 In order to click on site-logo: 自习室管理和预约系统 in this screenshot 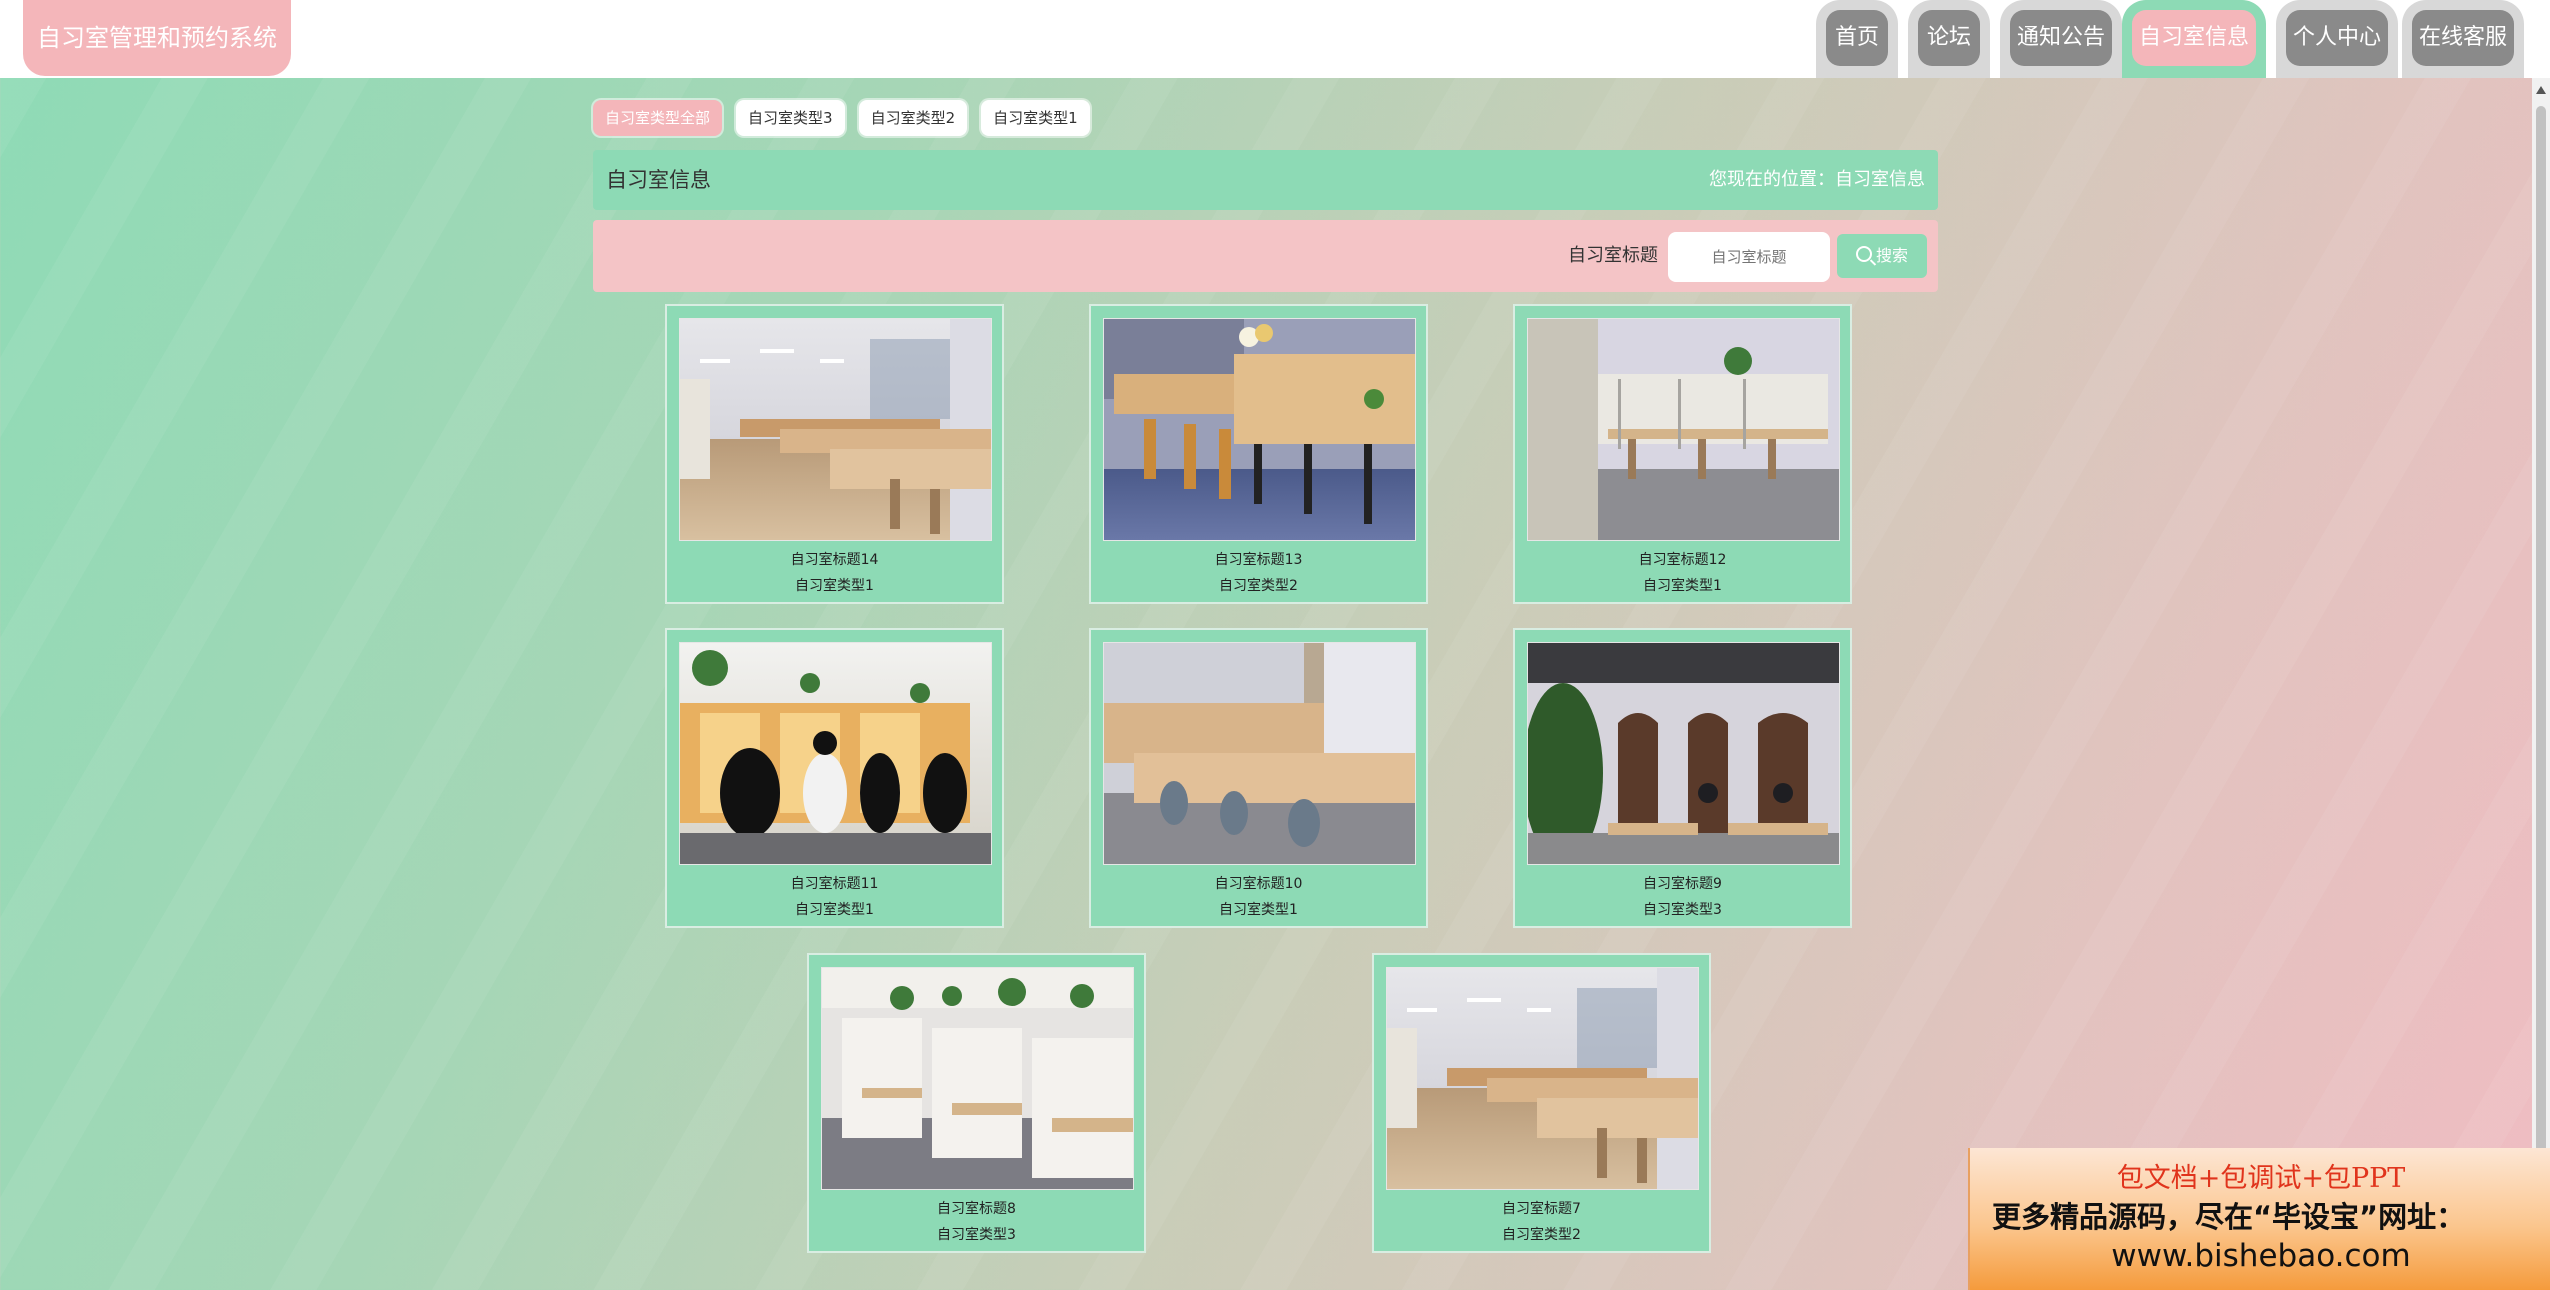, I will do `click(157, 38)`.